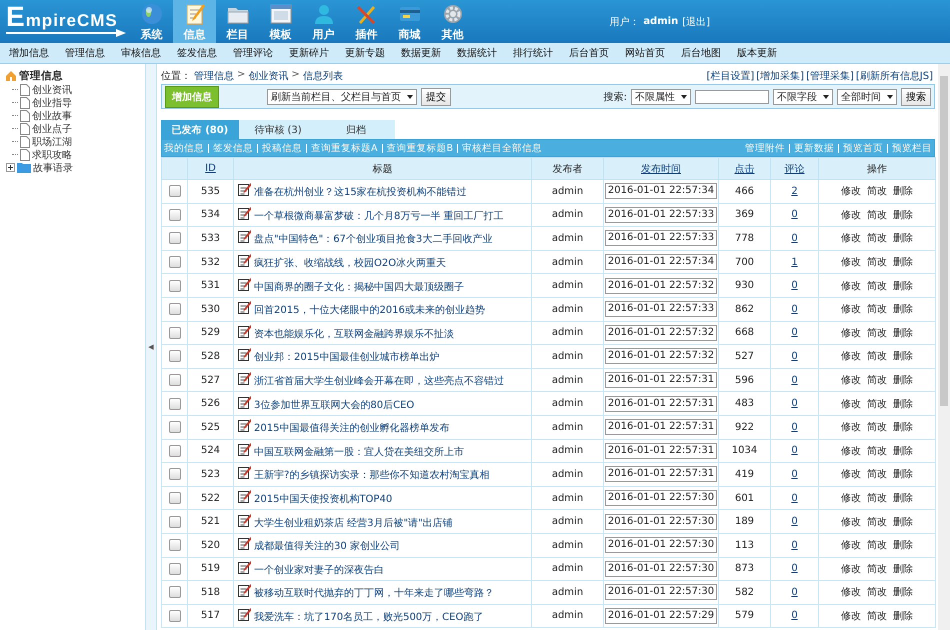  I want to click on menu-item: 更新专题, so click(364, 53).